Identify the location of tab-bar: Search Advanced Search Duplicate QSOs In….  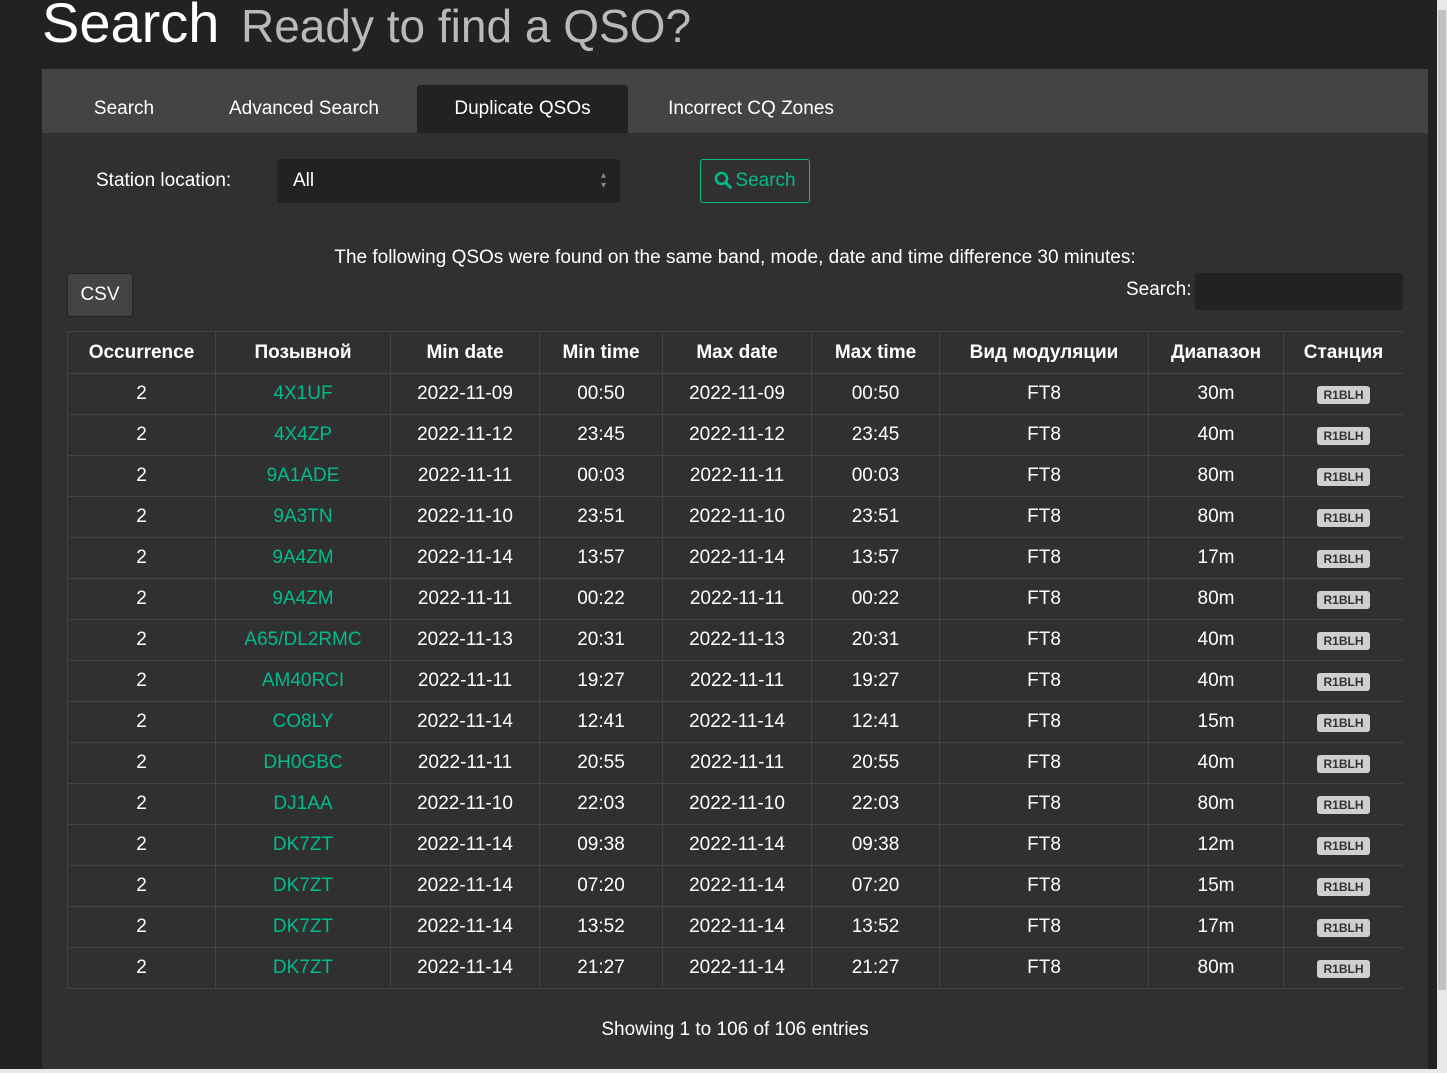
(735, 101).